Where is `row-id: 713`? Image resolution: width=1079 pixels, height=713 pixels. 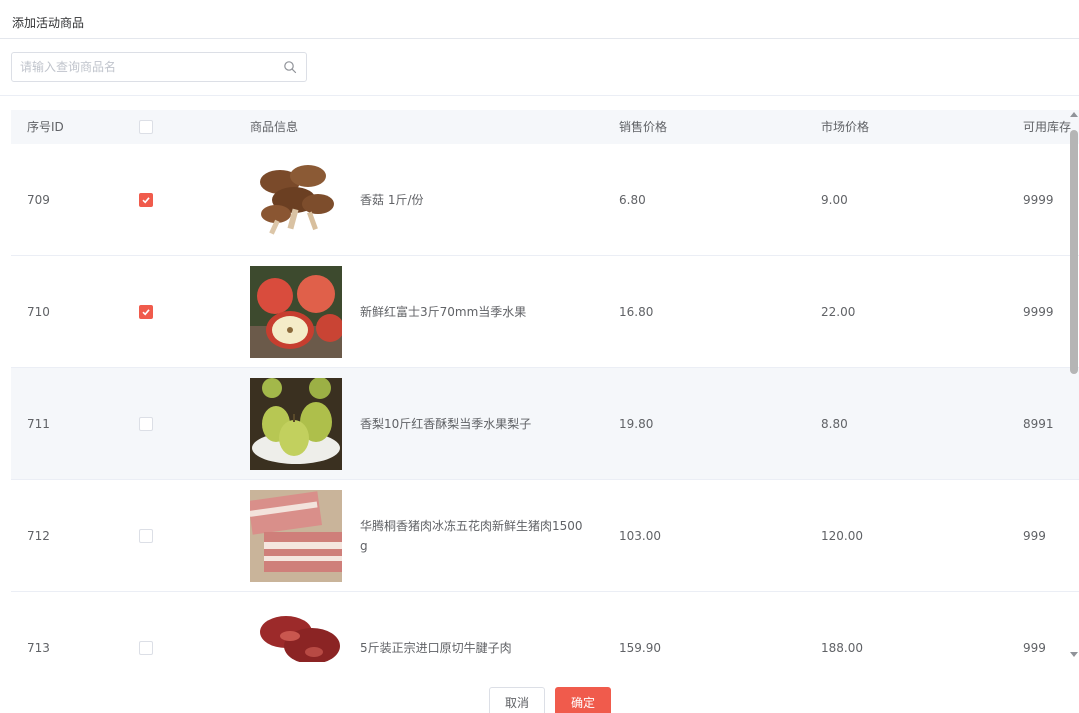
row-id: 713 is located at coordinates (38, 647).